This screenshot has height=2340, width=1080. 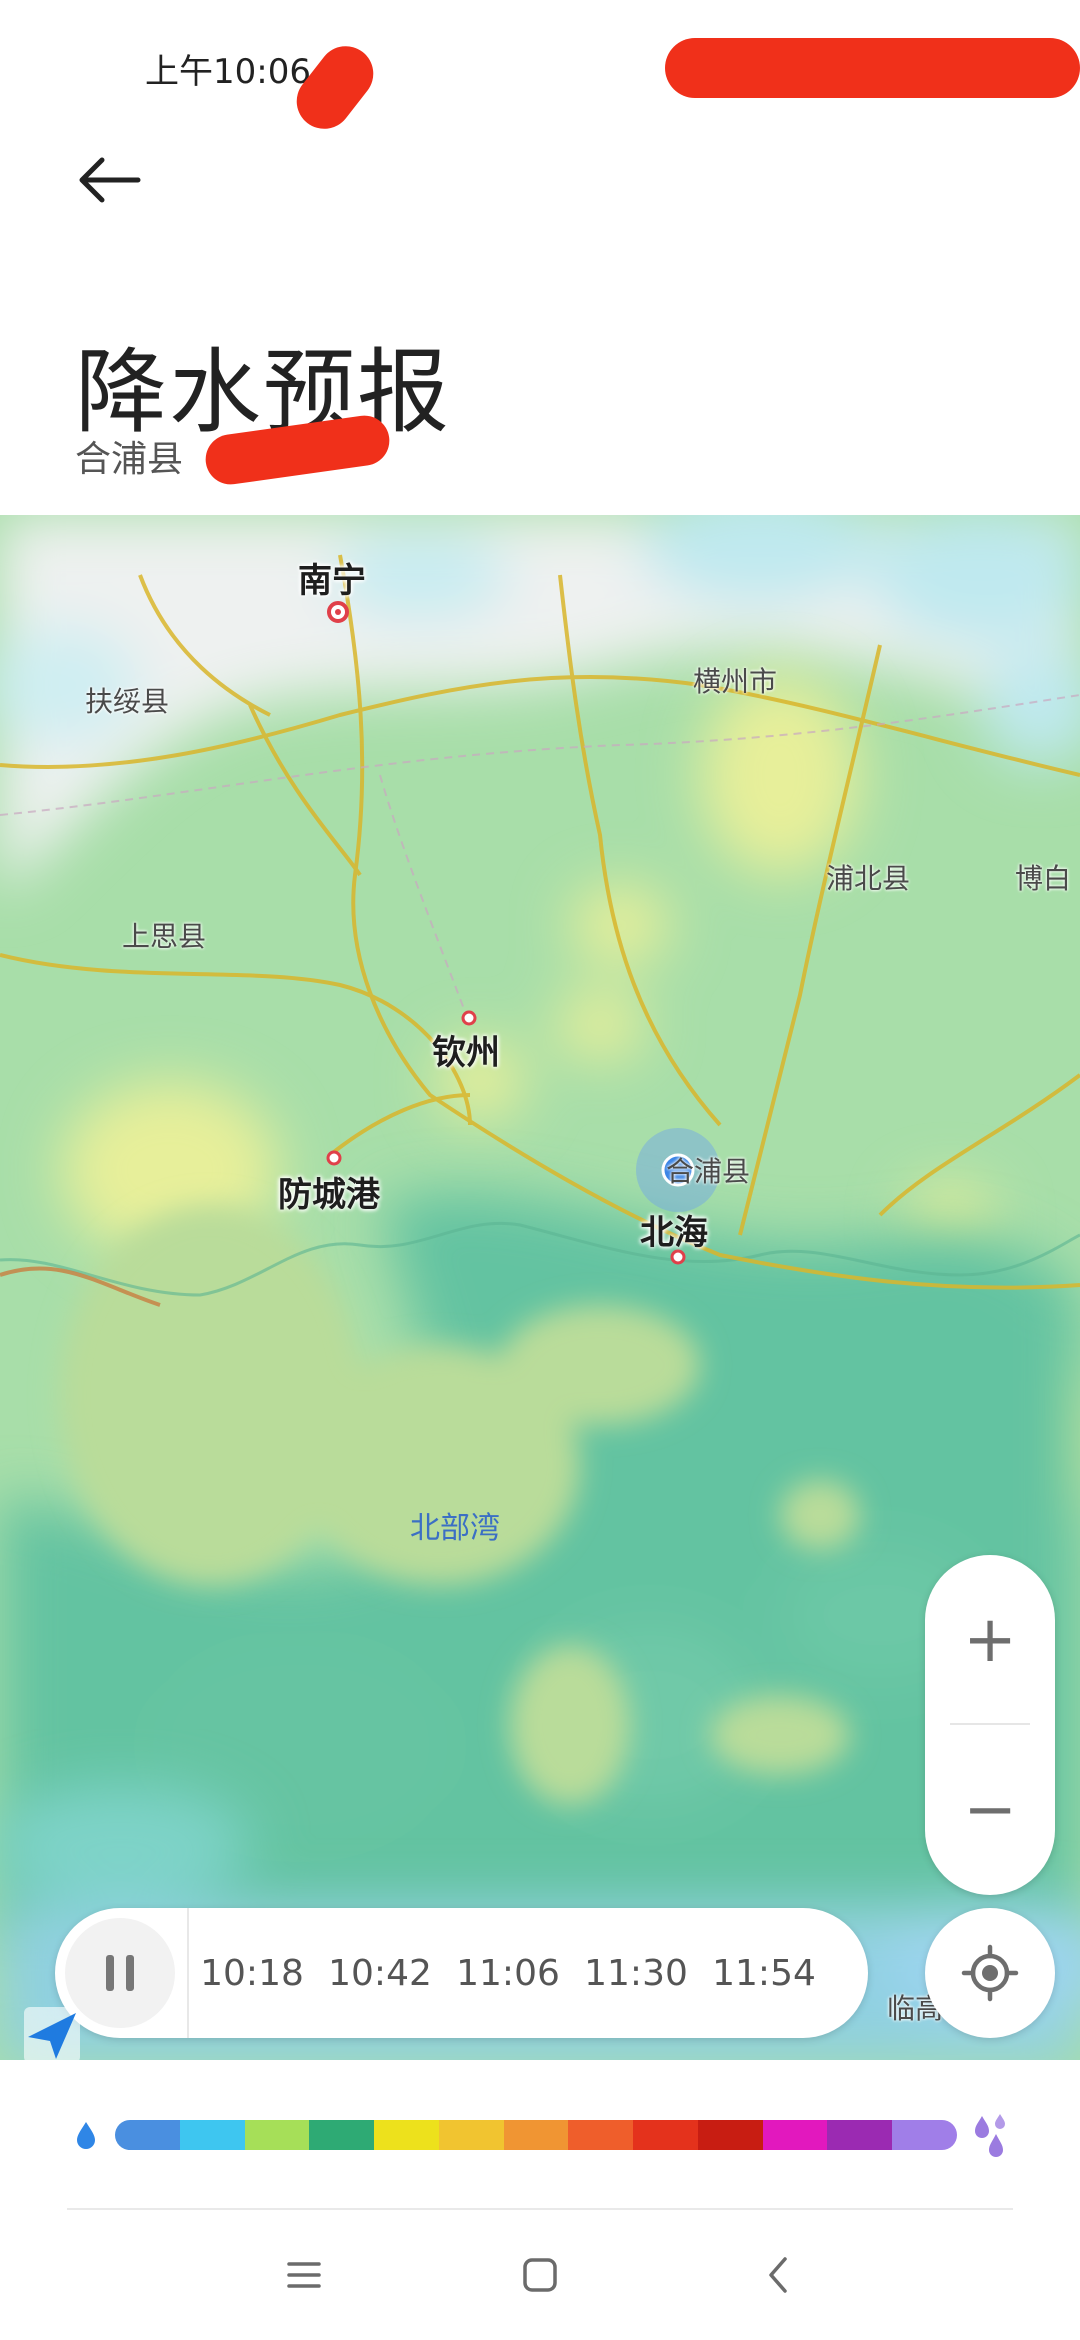 I want to click on map-label-hepu: 合浦县, so click(x=708, y=1171).